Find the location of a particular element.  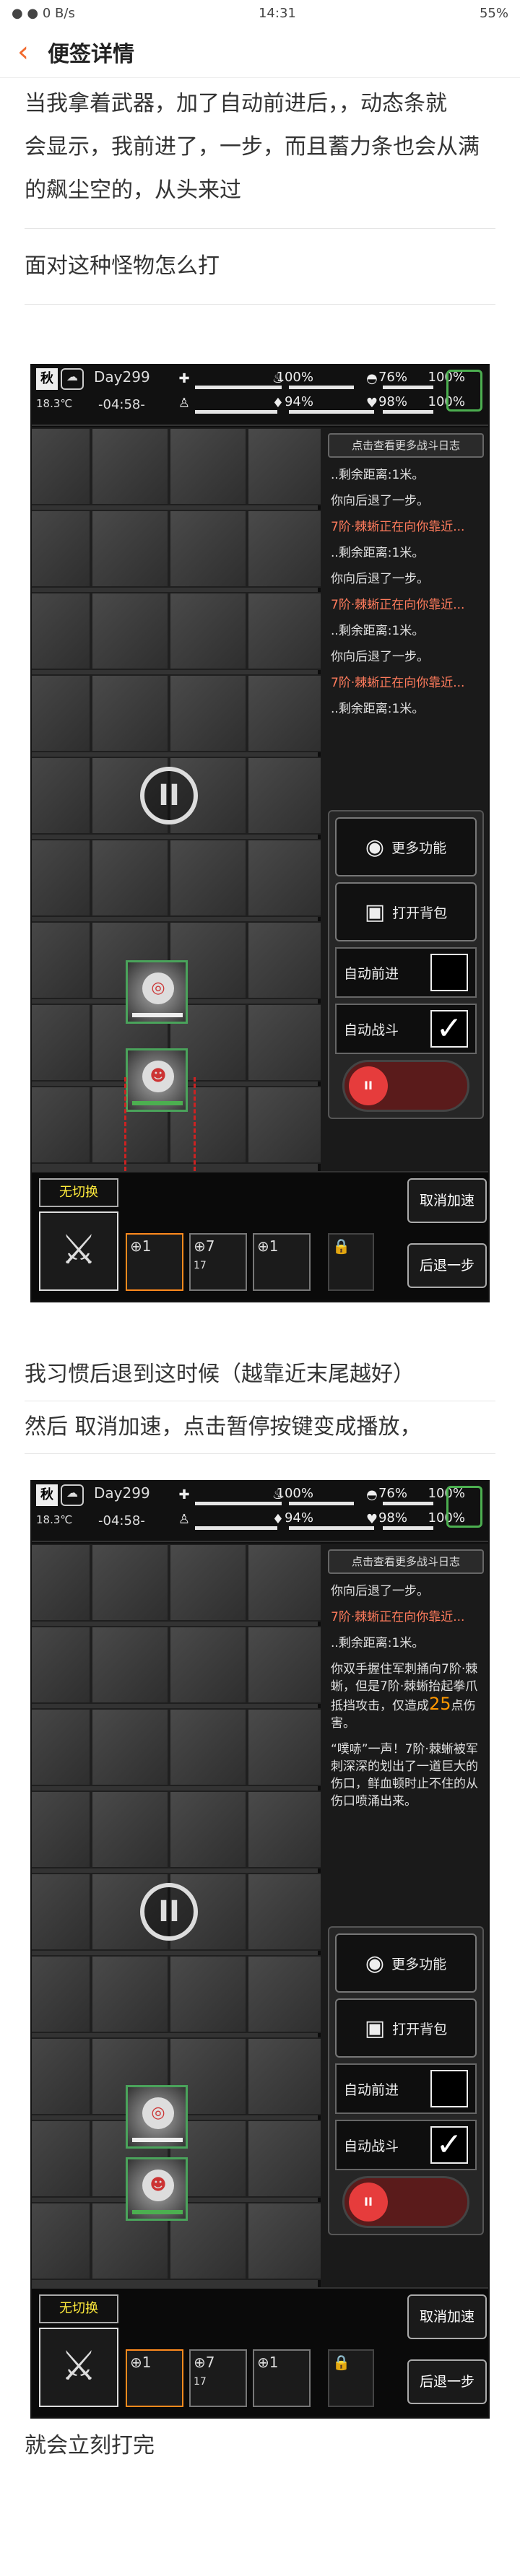

figure-icon: ♙ is located at coordinates (184, 404).